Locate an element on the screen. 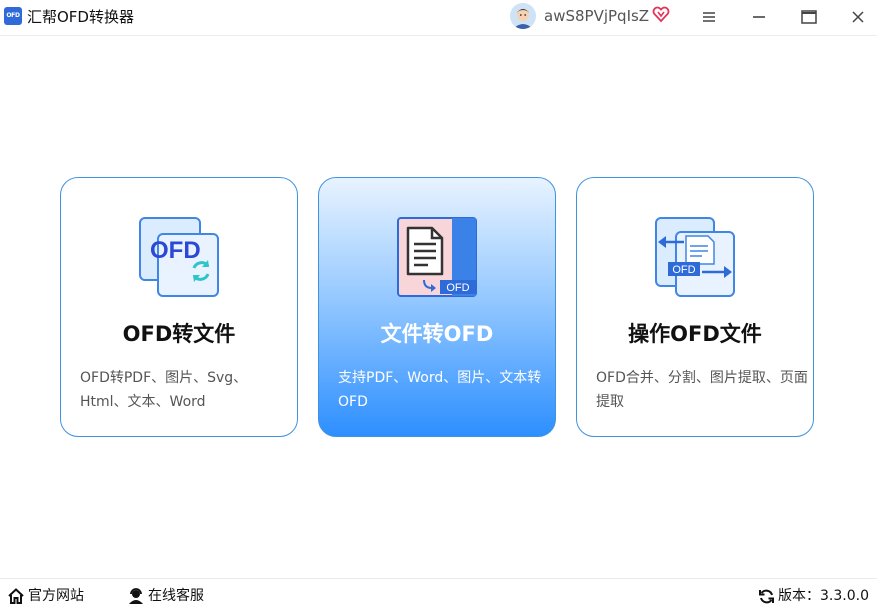 This screenshot has width=877, height=616. file-to-ofd-card: OFD 文件转OFD 支持PDF、Word、图片、文本转OFD is located at coordinates (437, 307).